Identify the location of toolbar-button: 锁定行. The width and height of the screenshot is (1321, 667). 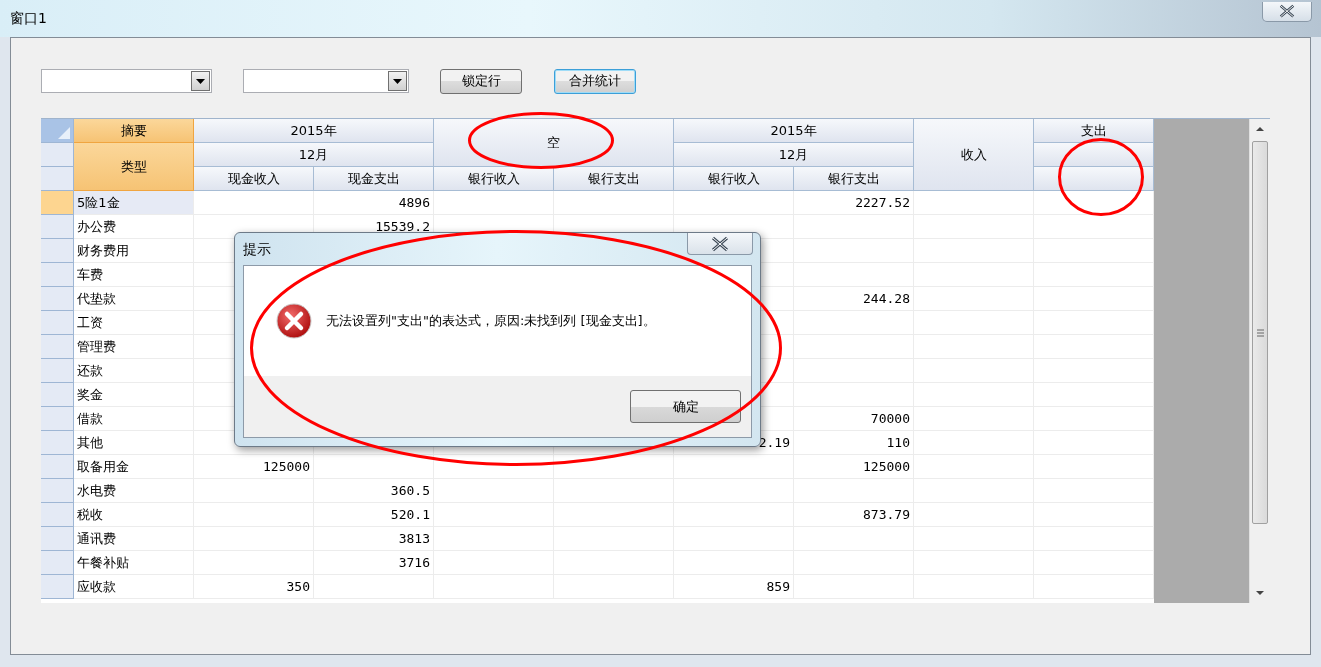
(481, 81).